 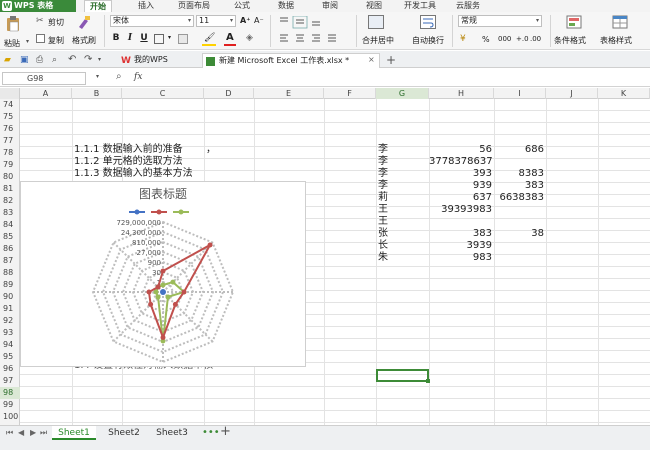 What do you see at coordinates (10, 129) in the screenshot?
I see `row-header-76: 76` at bounding box center [10, 129].